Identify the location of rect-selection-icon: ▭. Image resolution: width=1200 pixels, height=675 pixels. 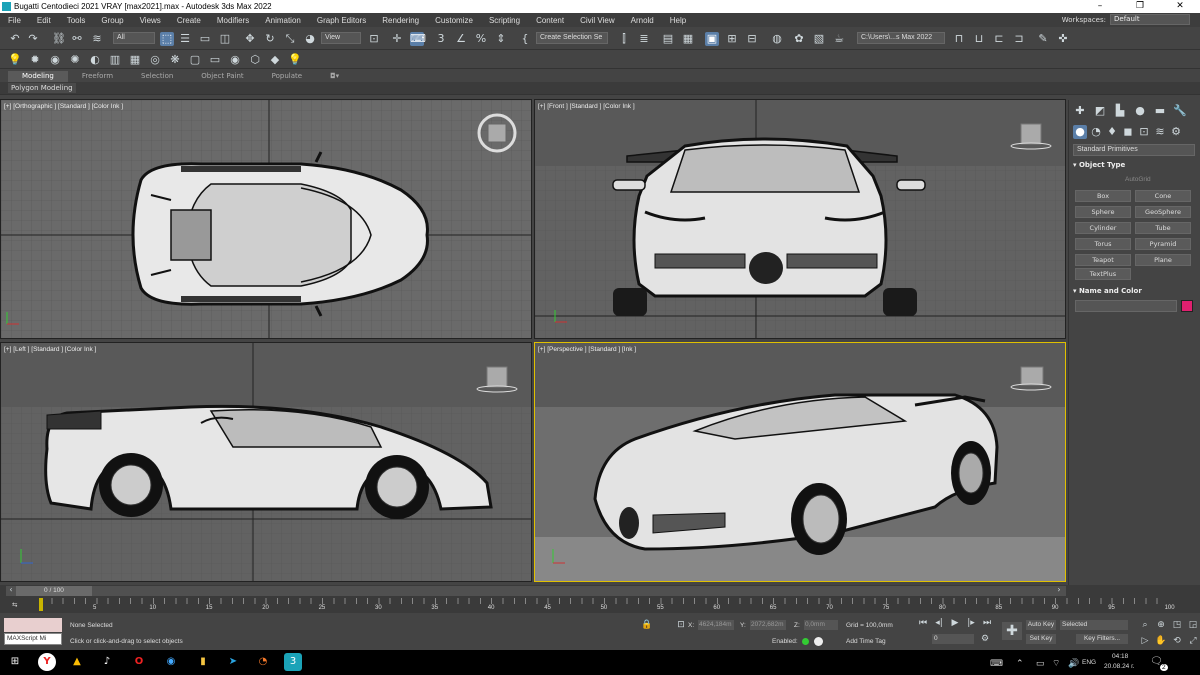
(205, 39).